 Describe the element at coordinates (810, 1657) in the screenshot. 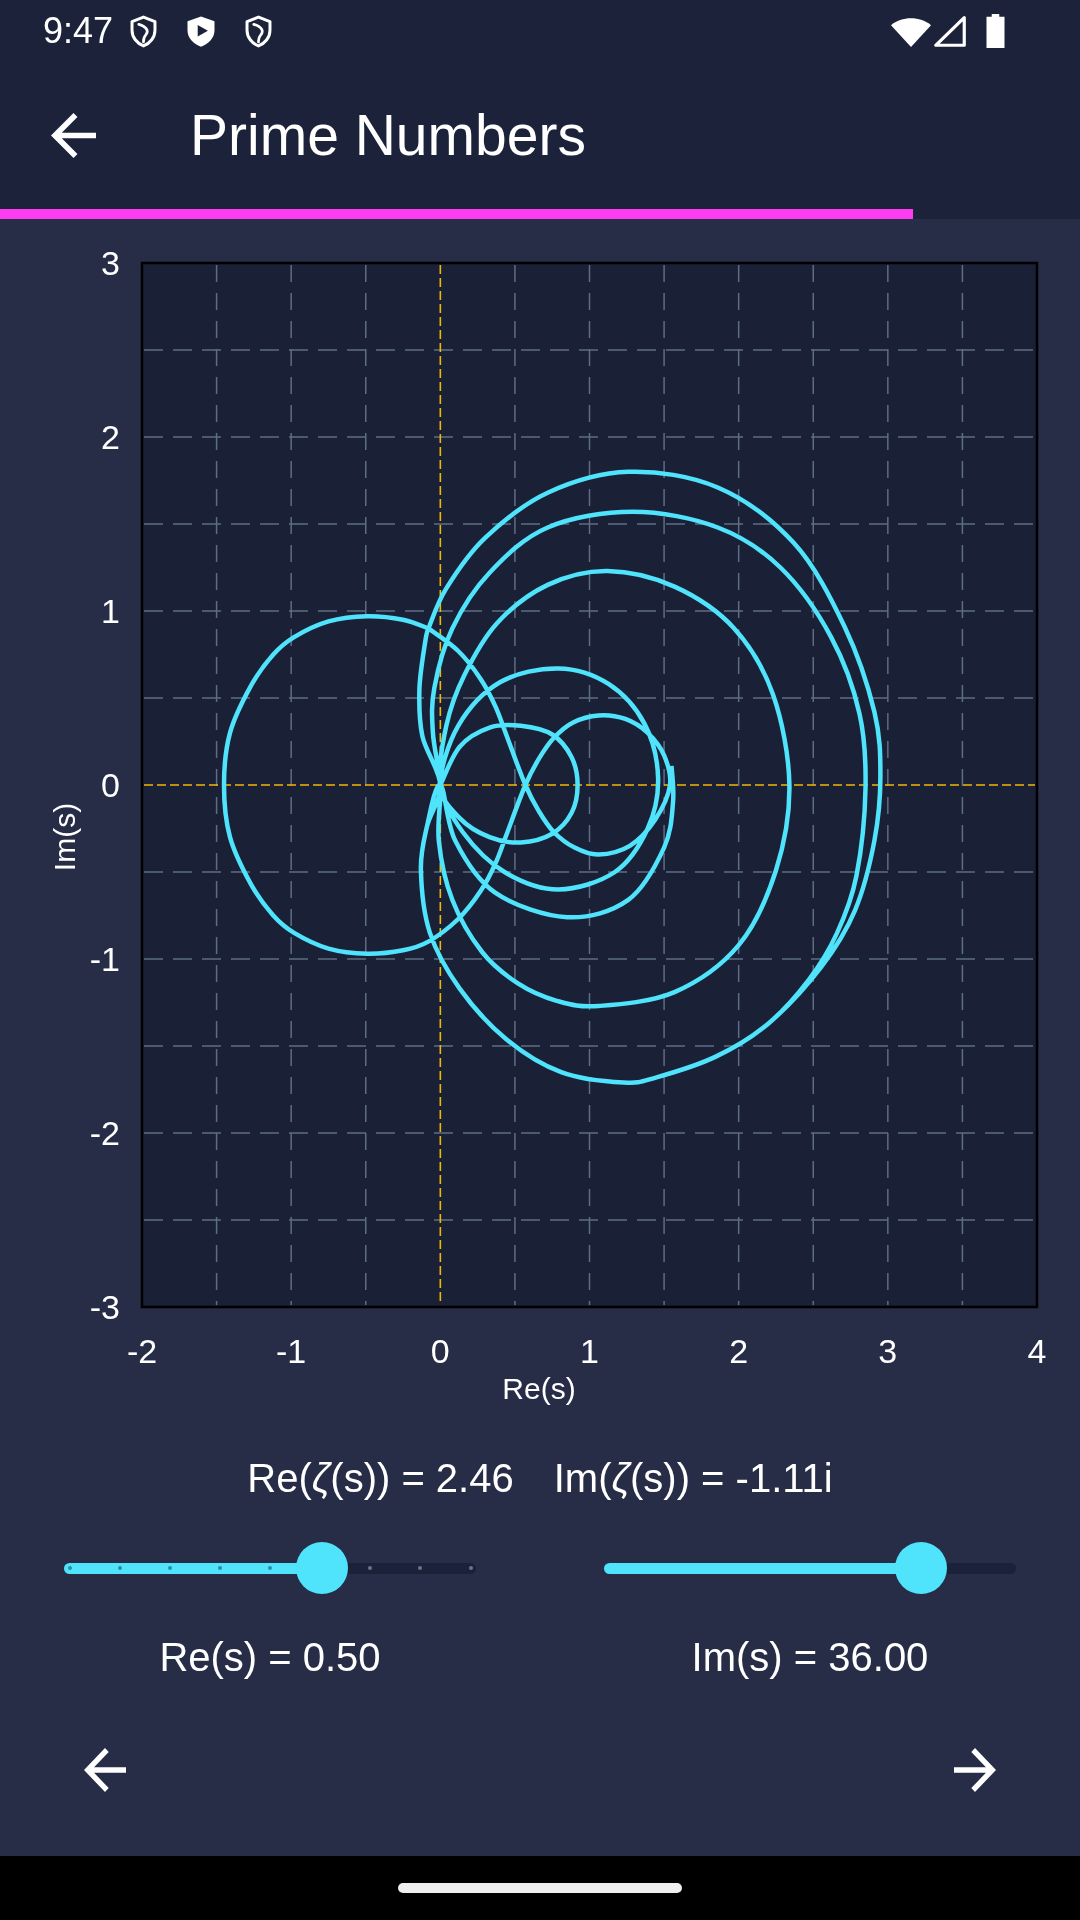

I see `slider-value-label: Im(s) = 36.00` at that location.